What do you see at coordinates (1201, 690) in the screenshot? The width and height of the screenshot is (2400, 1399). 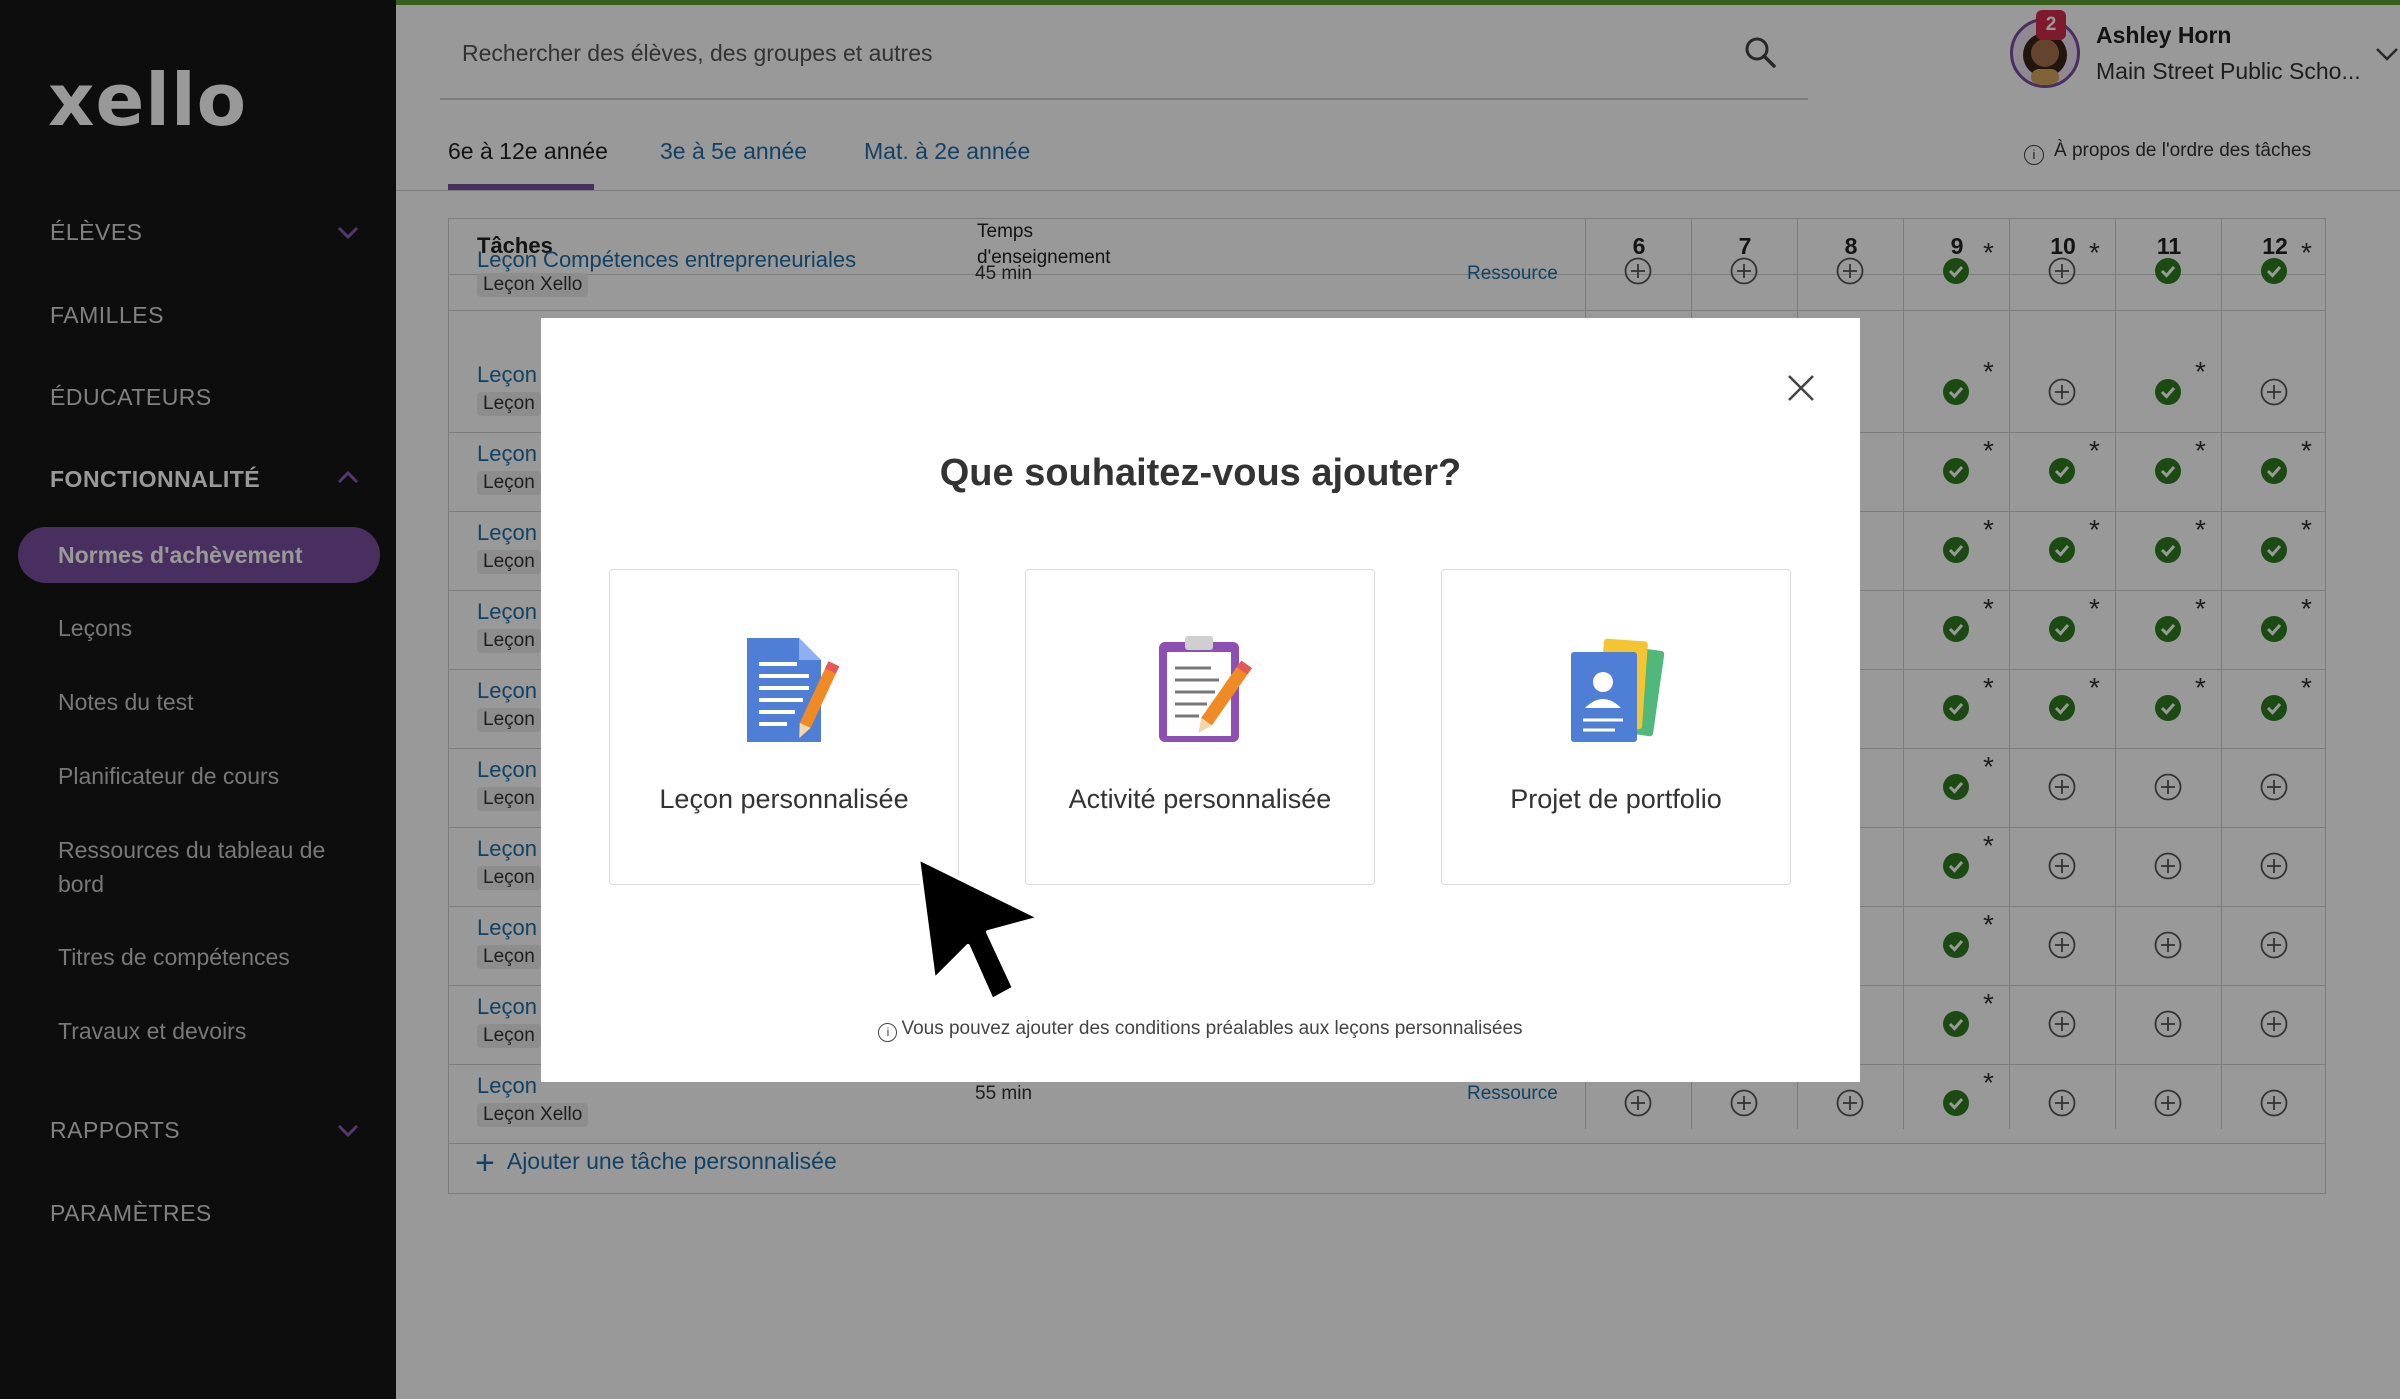 I see `clipboard-pencil-icon` at bounding box center [1201, 690].